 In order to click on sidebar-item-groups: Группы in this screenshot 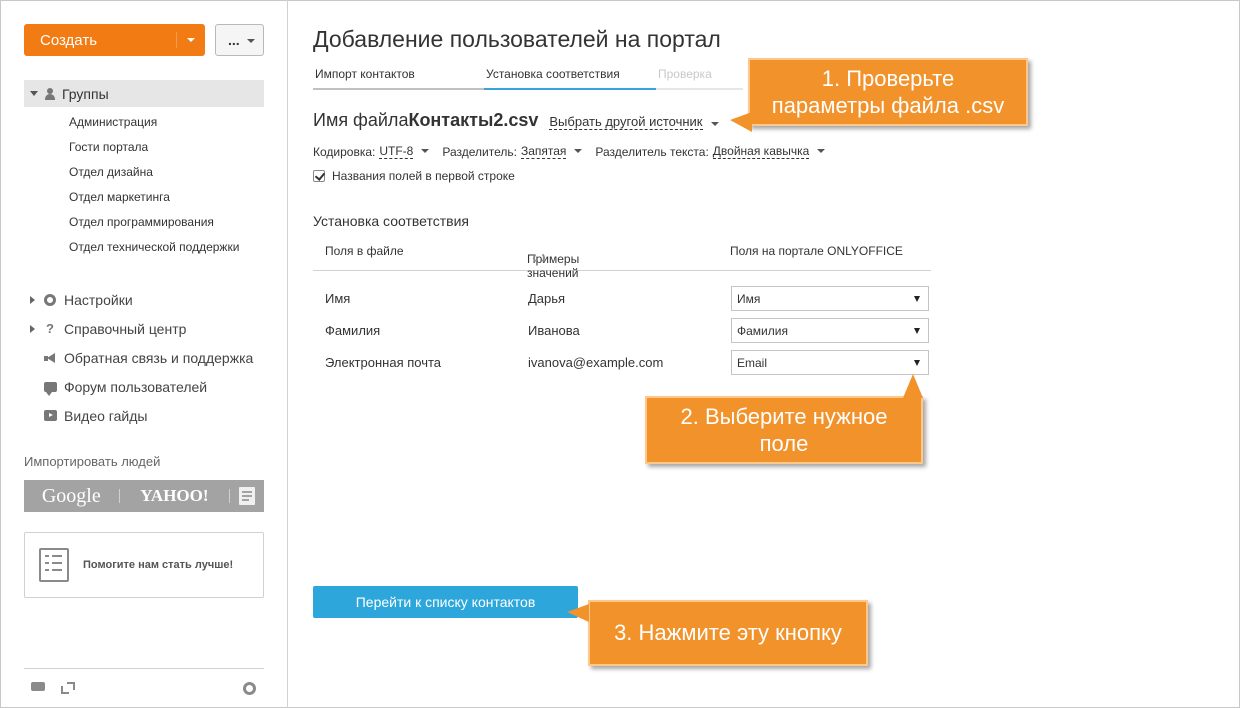, I will do `click(144, 93)`.